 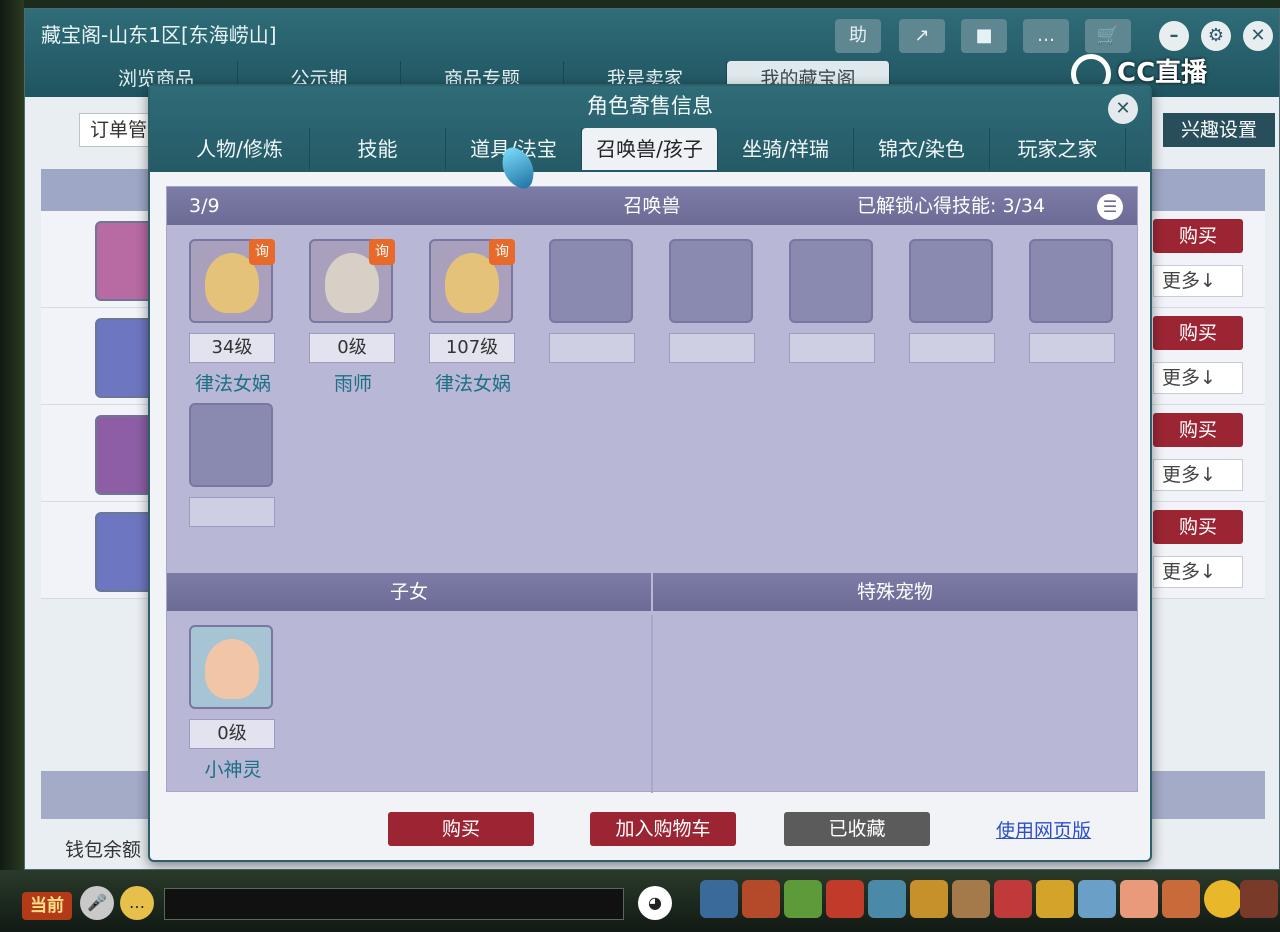 What do you see at coordinates (47, 906) in the screenshot?
I see `current-channel-button: 当前` at bounding box center [47, 906].